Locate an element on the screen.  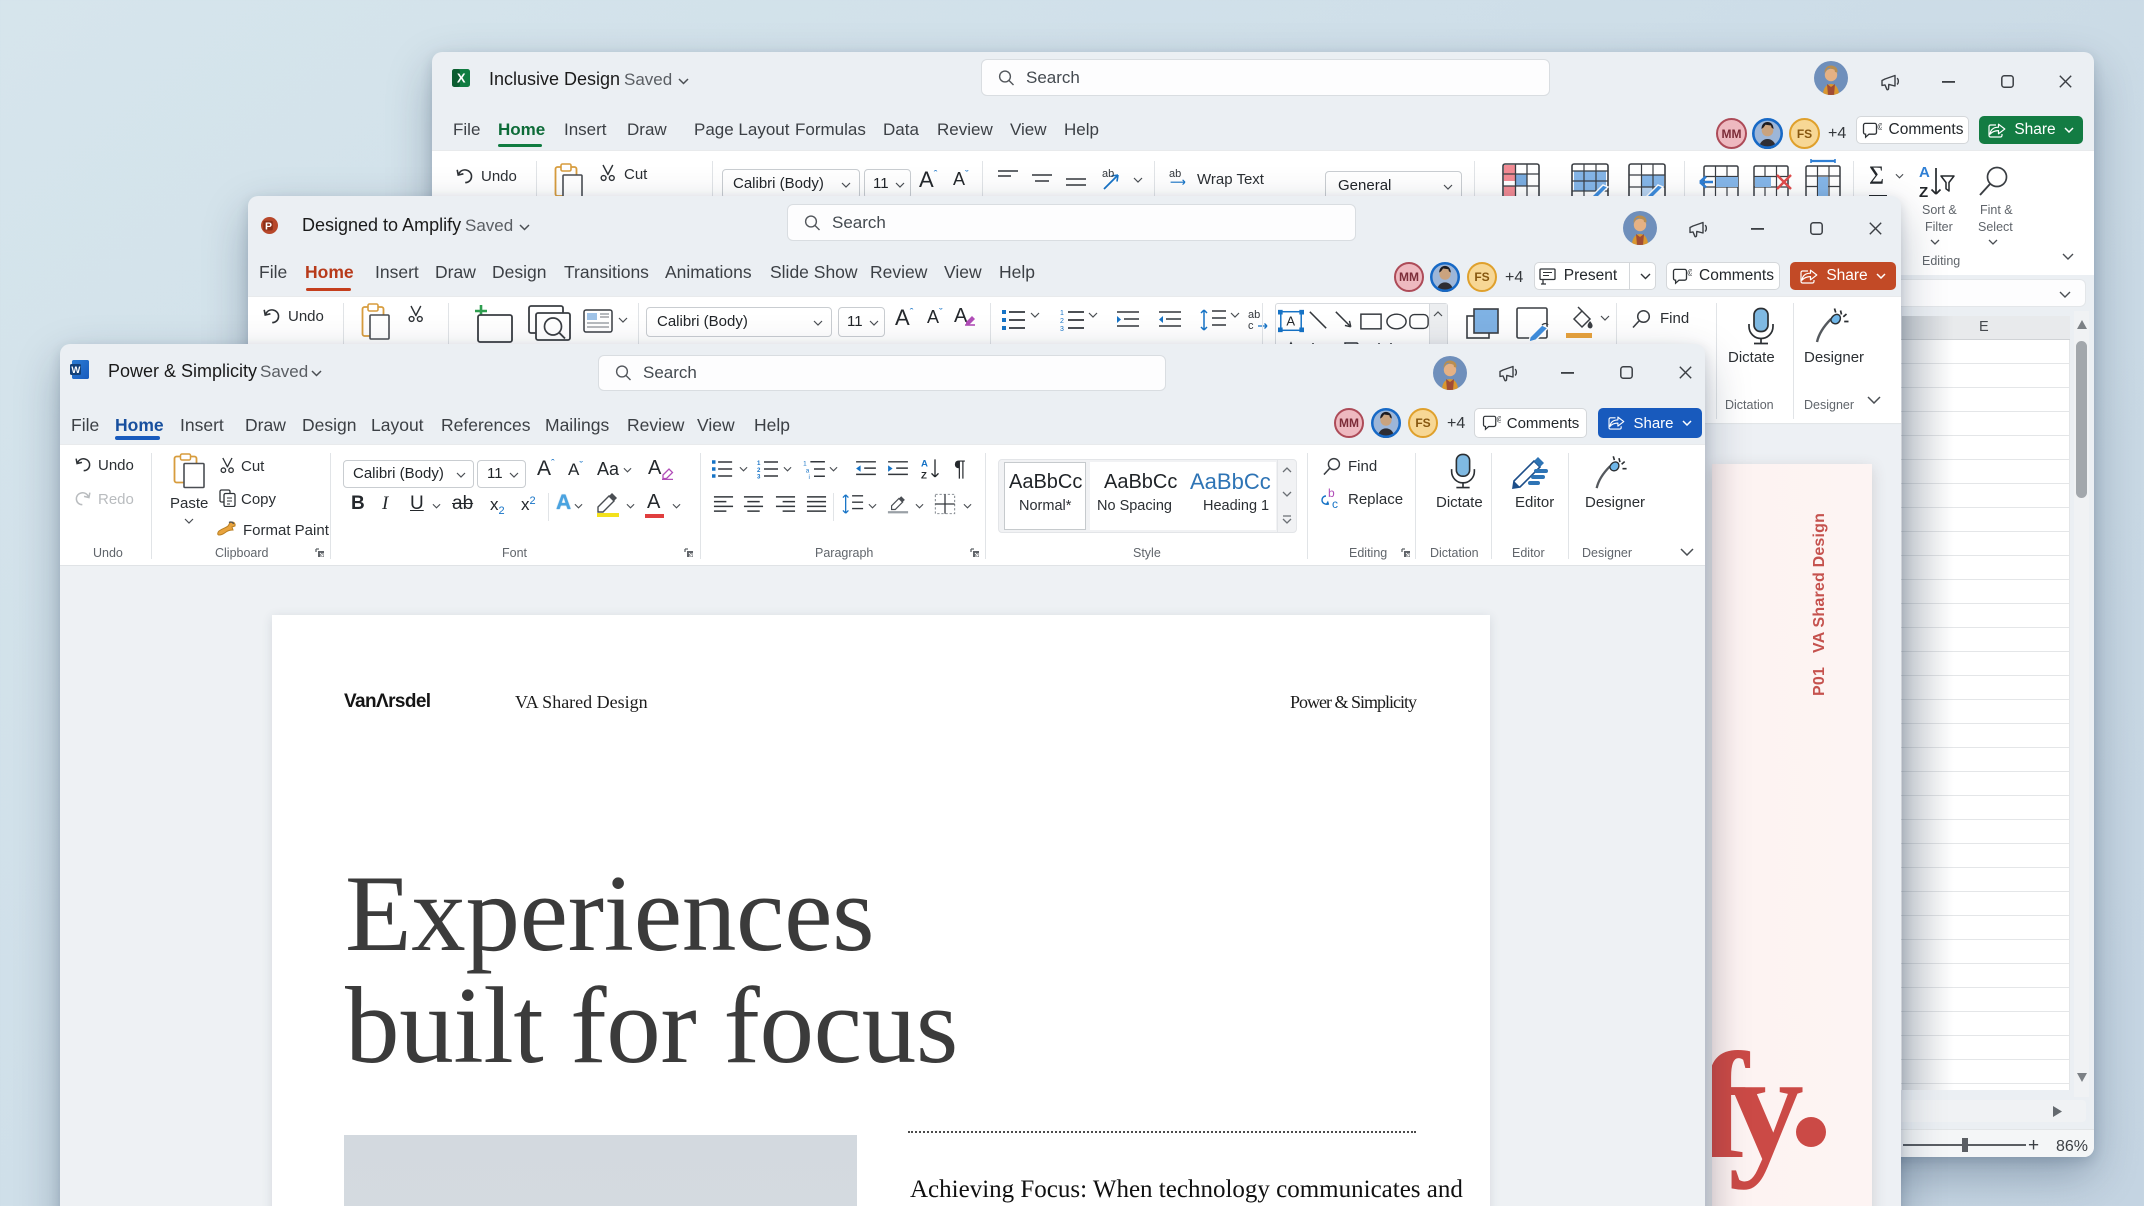
svg-text: X is located at coordinates (461, 78).